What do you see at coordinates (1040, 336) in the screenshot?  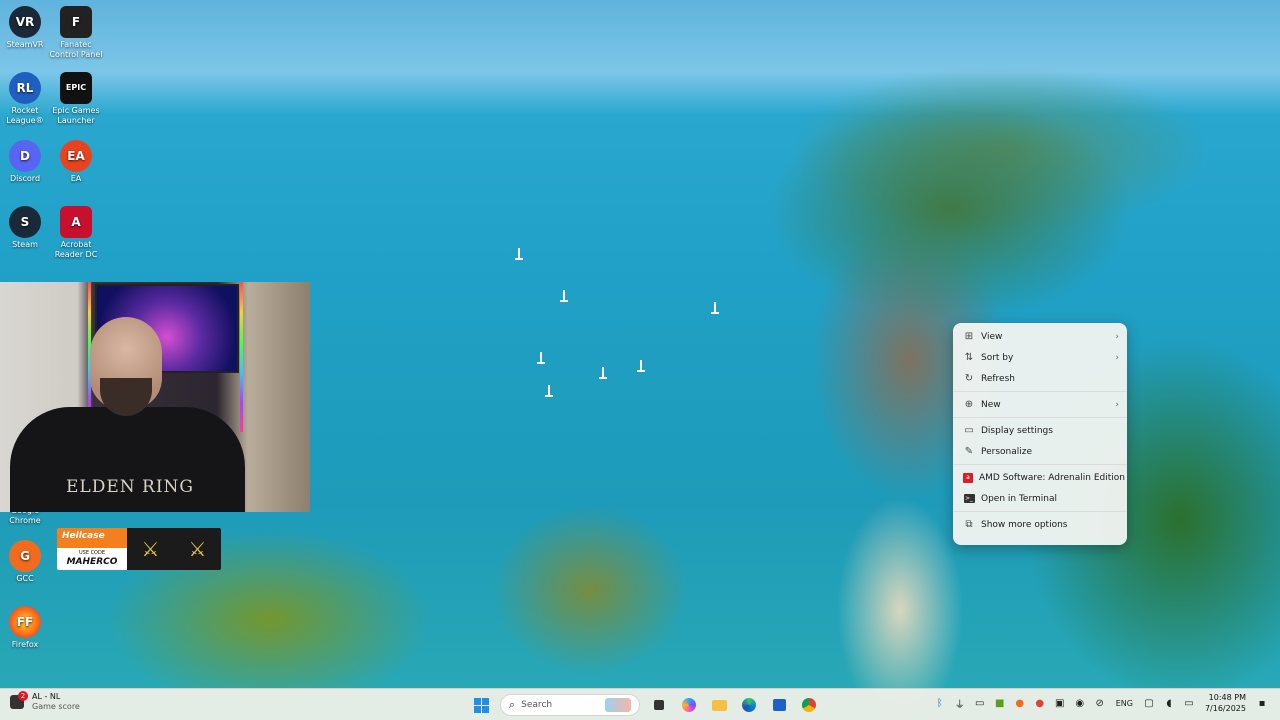 I see `menu-item-view: ⊞ View ›` at bounding box center [1040, 336].